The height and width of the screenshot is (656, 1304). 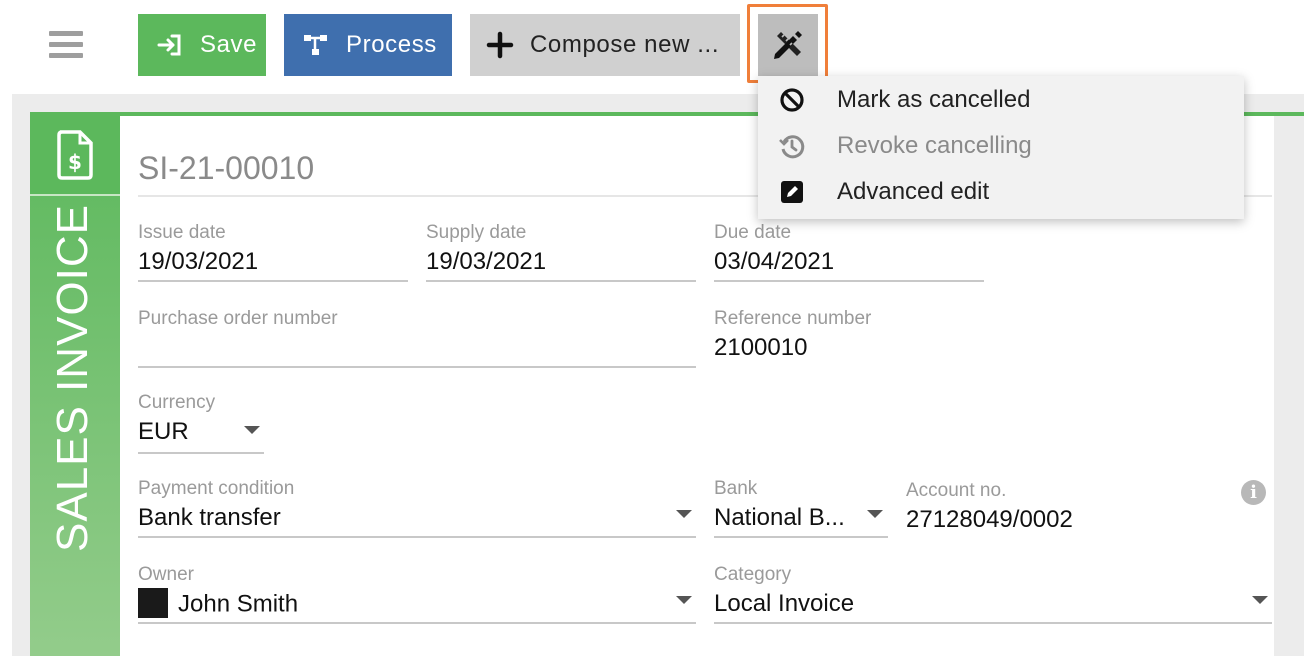 I want to click on due-date-value: 03/04/2021, so click(x=774, y=261).